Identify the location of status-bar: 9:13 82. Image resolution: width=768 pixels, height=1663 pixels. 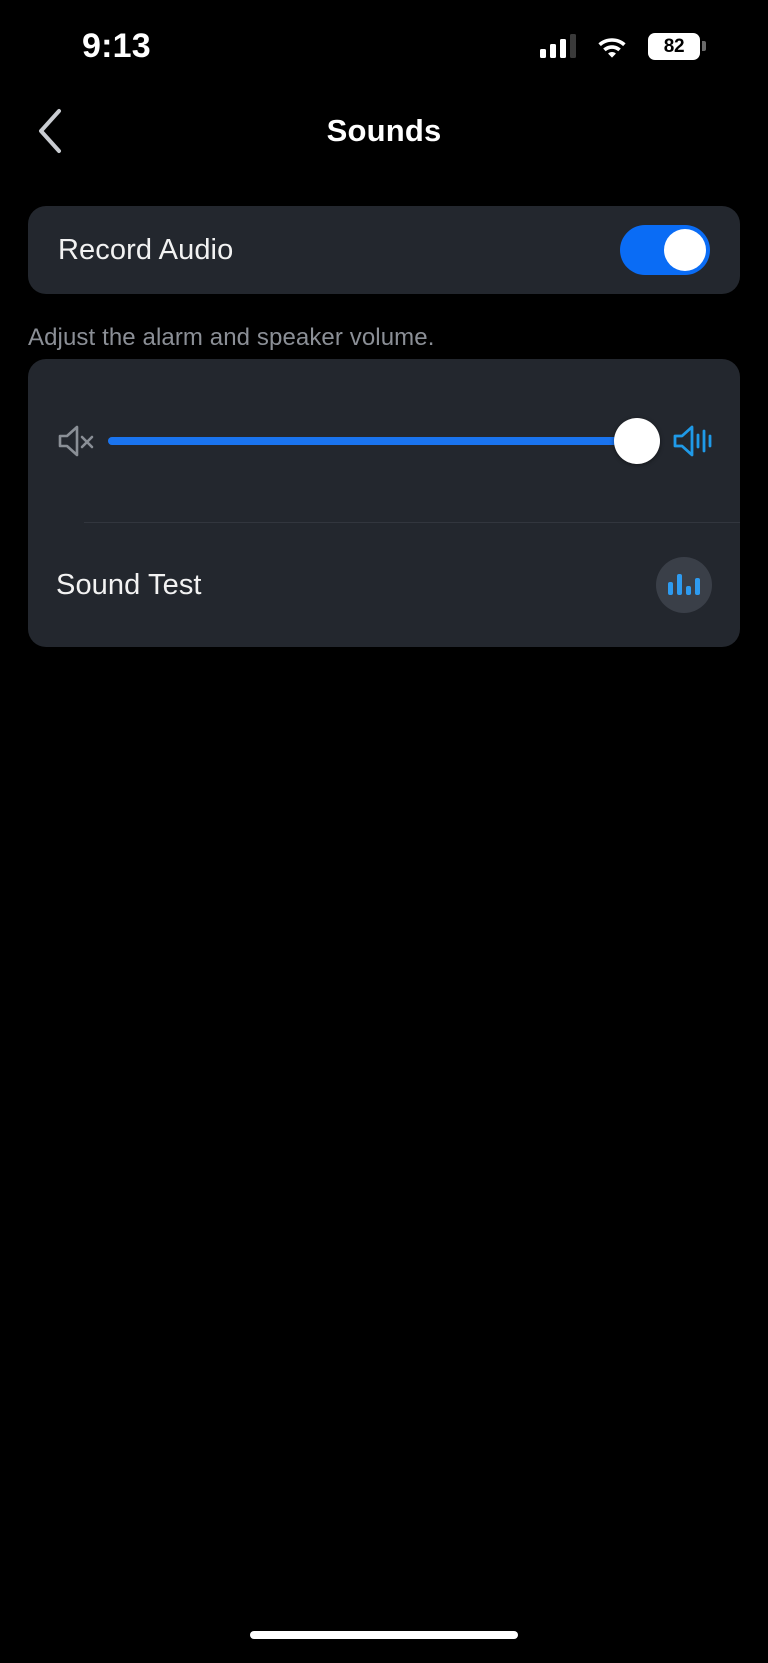
(384, 46).